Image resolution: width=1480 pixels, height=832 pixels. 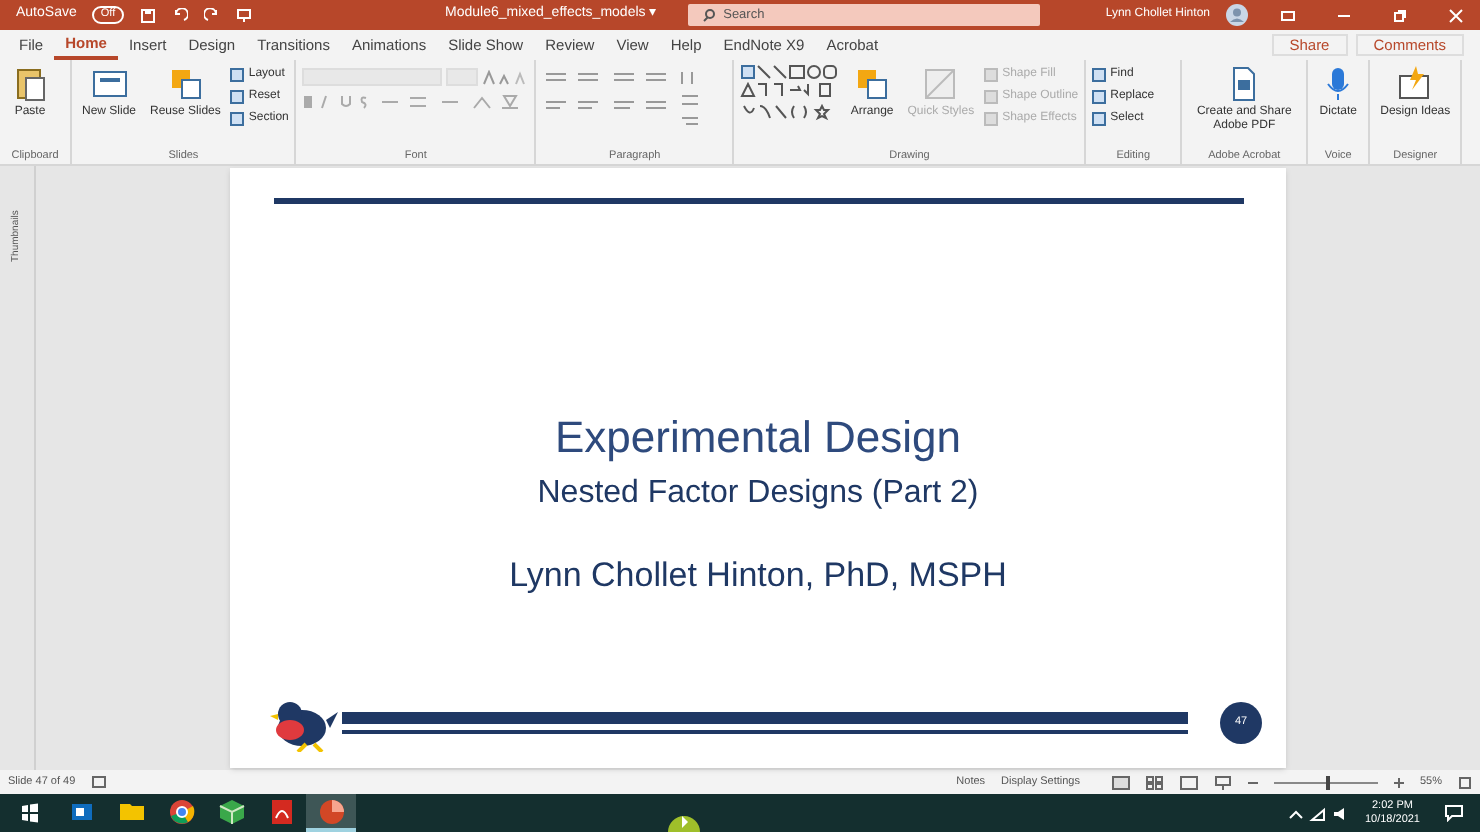 What do you see at coordinates (1465, 782) in the screenshot?
I see `fit-slide-icon` at bounding box center [1465, 782].